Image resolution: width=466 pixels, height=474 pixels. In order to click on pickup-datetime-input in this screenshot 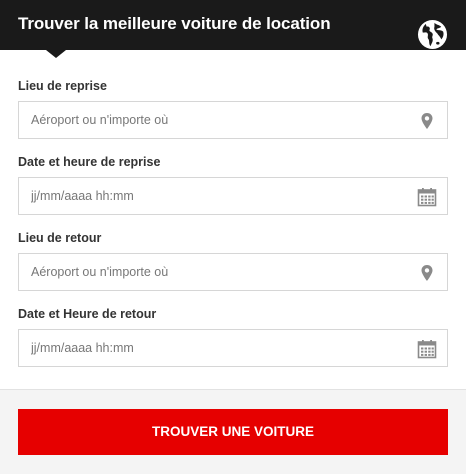, I will do `click(233, 196)`.